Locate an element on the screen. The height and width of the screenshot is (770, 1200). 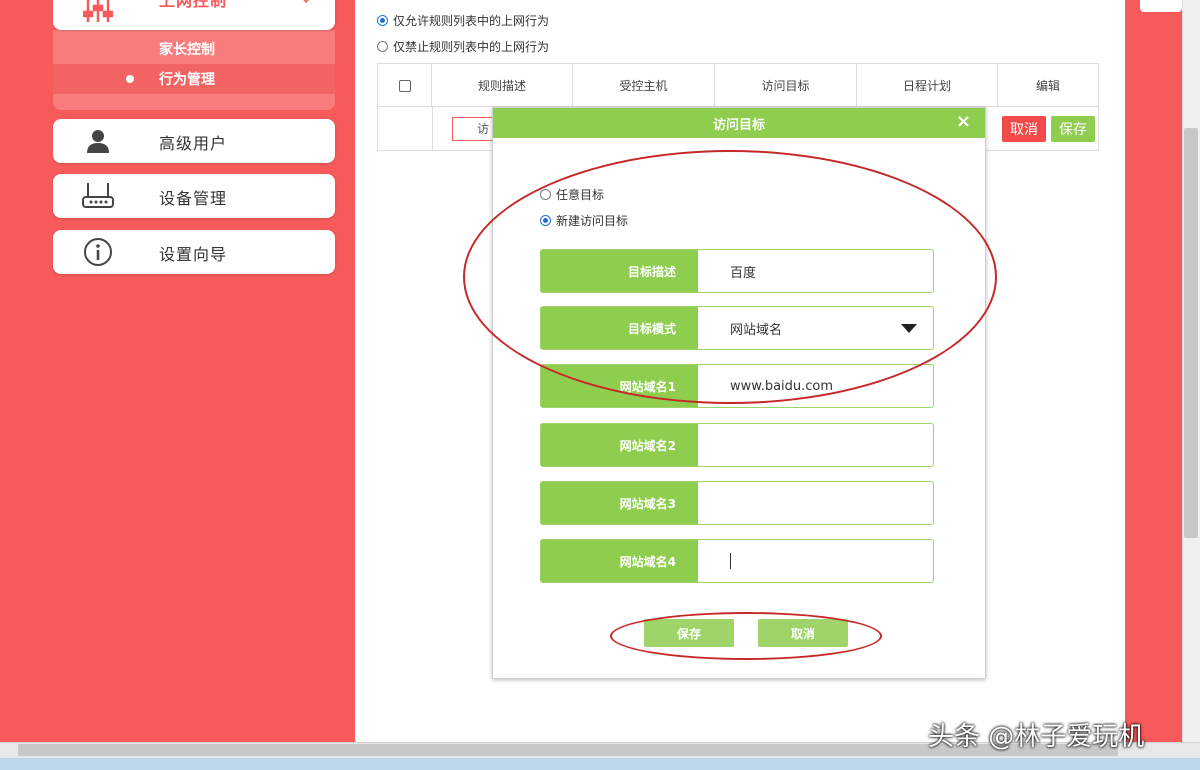
field-label: 网站域名3 is located at coordinates (619, 503).